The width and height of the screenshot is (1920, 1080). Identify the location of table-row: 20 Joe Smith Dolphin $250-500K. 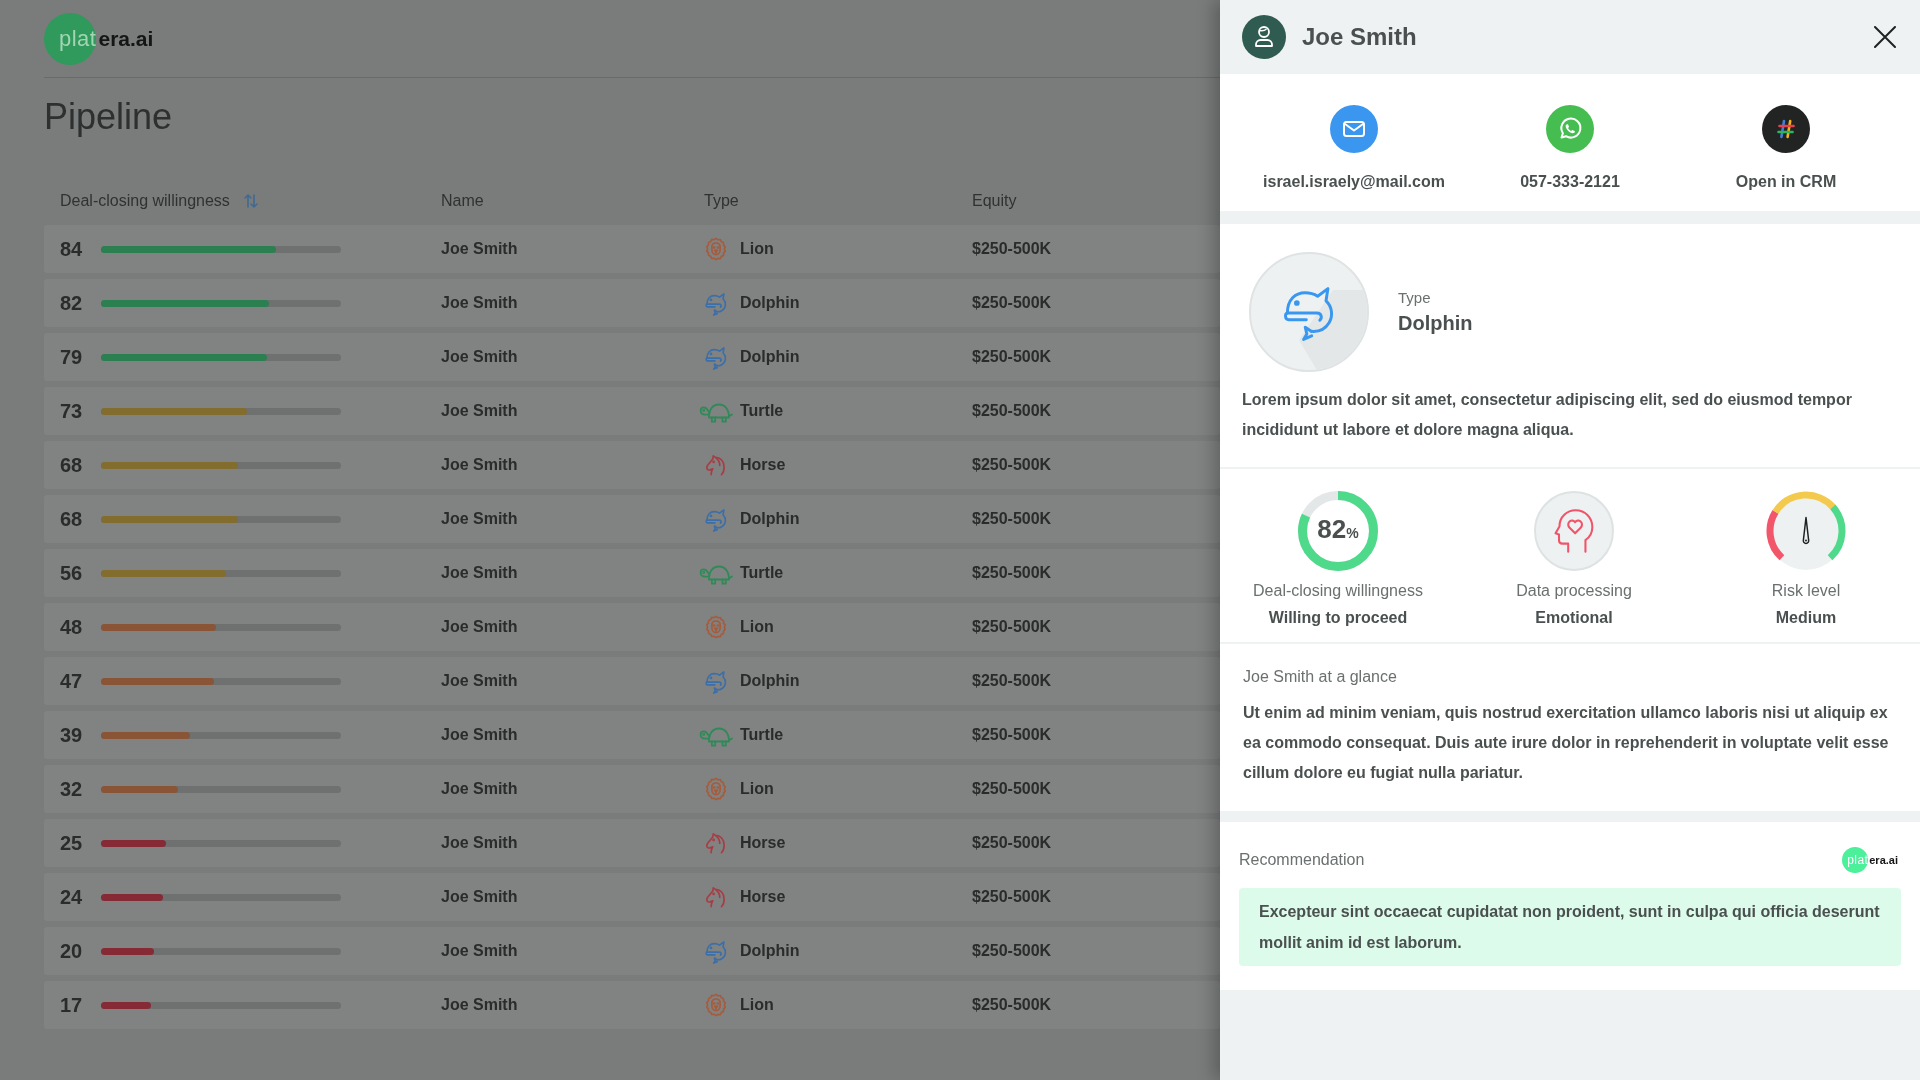
(632, 951).